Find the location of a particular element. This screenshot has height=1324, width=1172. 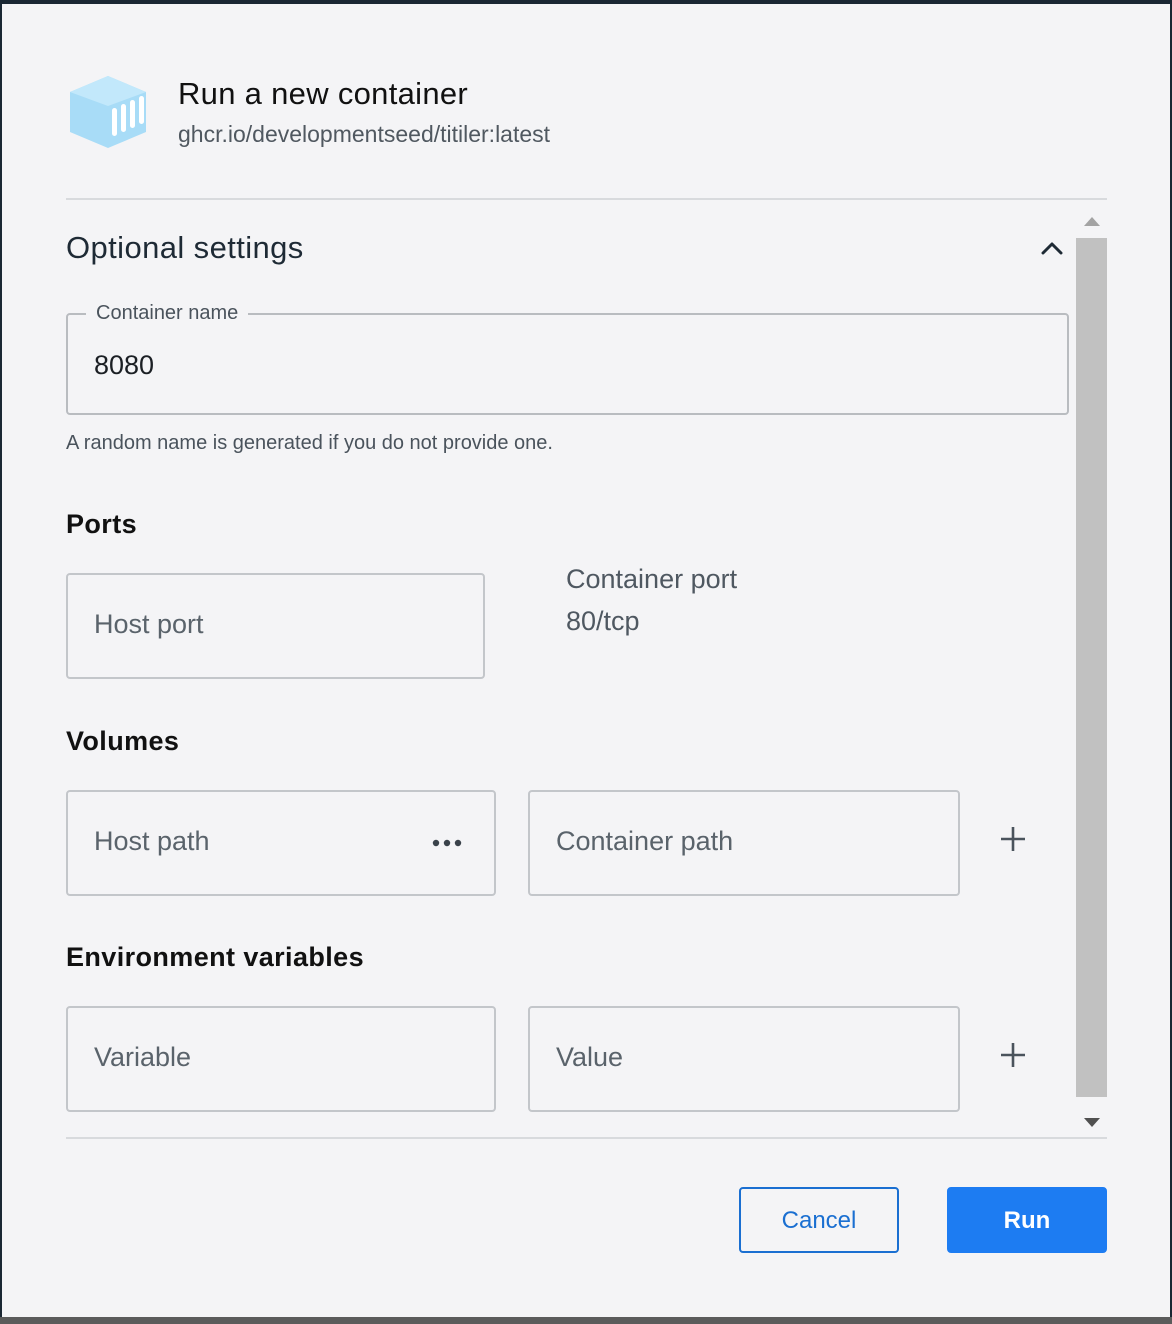

container-path-input: Container path is located at coordinates (744, 843).